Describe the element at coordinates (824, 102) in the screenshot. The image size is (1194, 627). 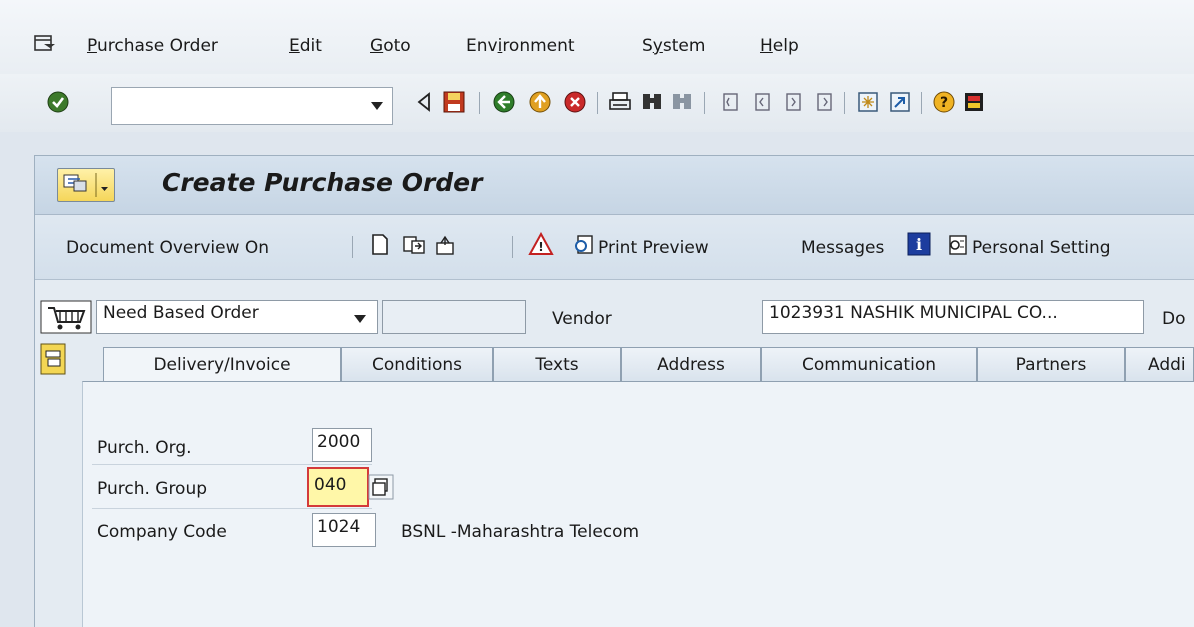
I see `last-page-icon` at that location.